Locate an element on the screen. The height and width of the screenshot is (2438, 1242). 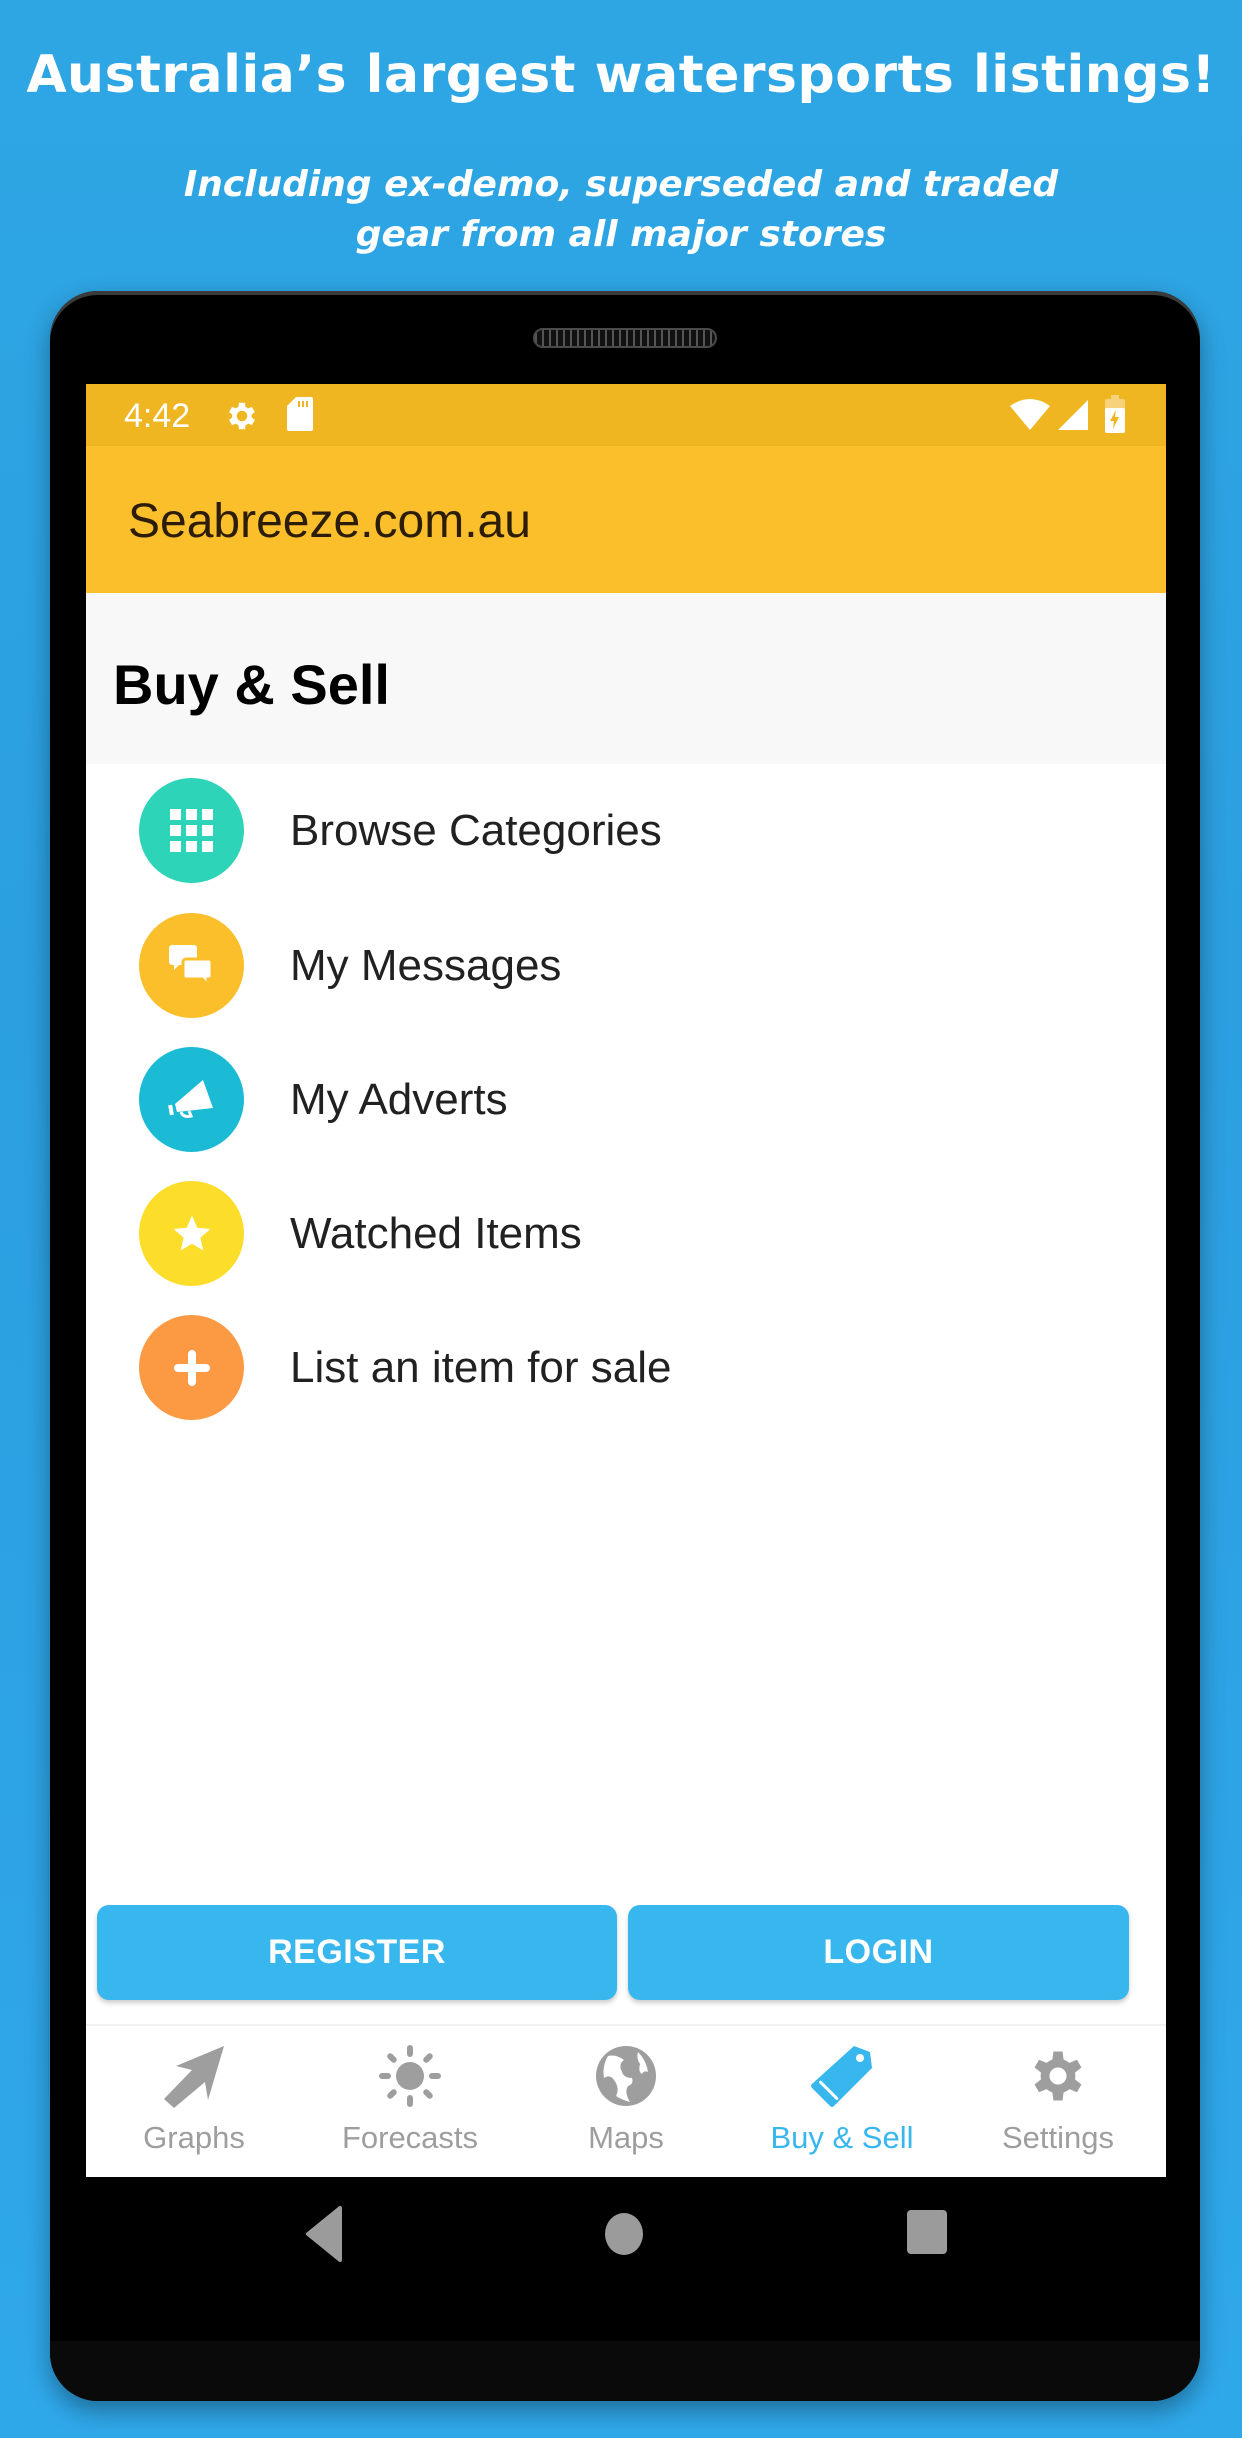
tab-settings: Settings is located at coordinates (1058, 2101).